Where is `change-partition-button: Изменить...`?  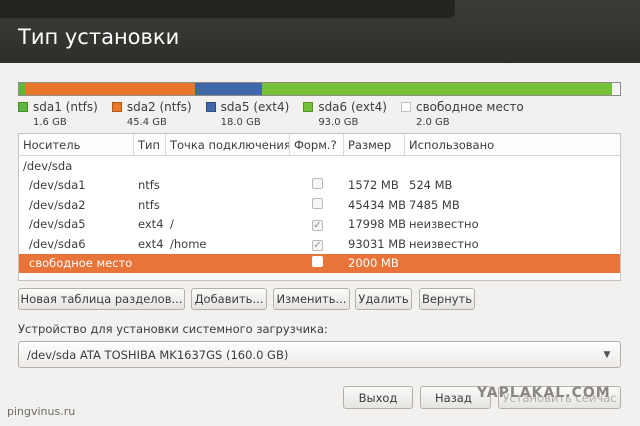
change-partition-button: Изменить... is located at coordinates (311, 299).